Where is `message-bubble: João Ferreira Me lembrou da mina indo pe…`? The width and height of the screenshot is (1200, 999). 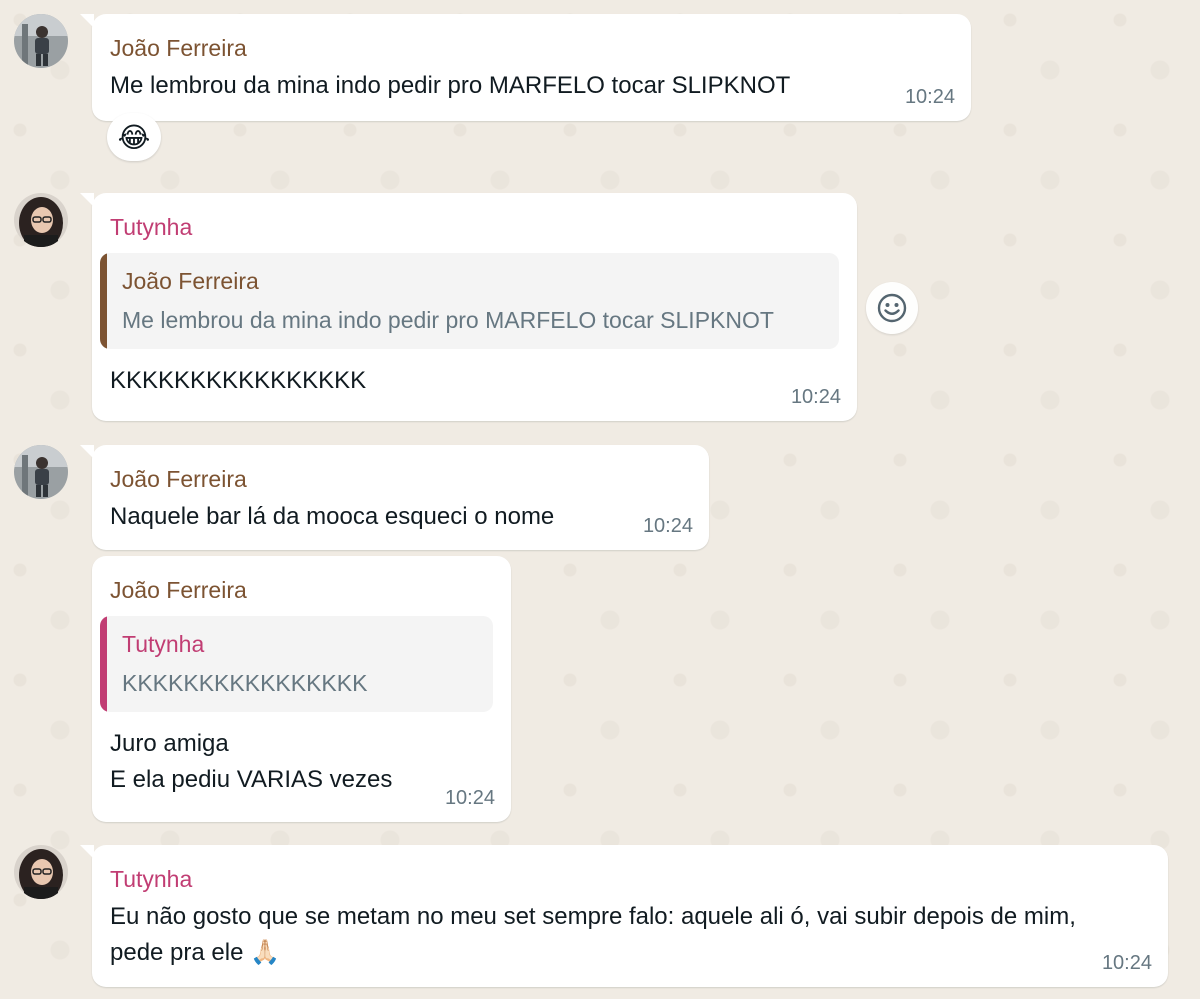
message-bubble: João Ferreira Me lembrou da mina indo pe… is located at coordinates (525, 67).